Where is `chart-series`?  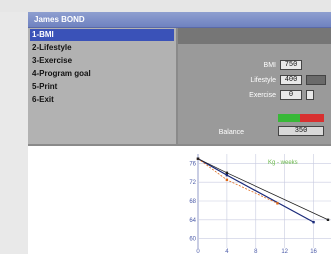 chart-series is located at coordinates (263, 190).